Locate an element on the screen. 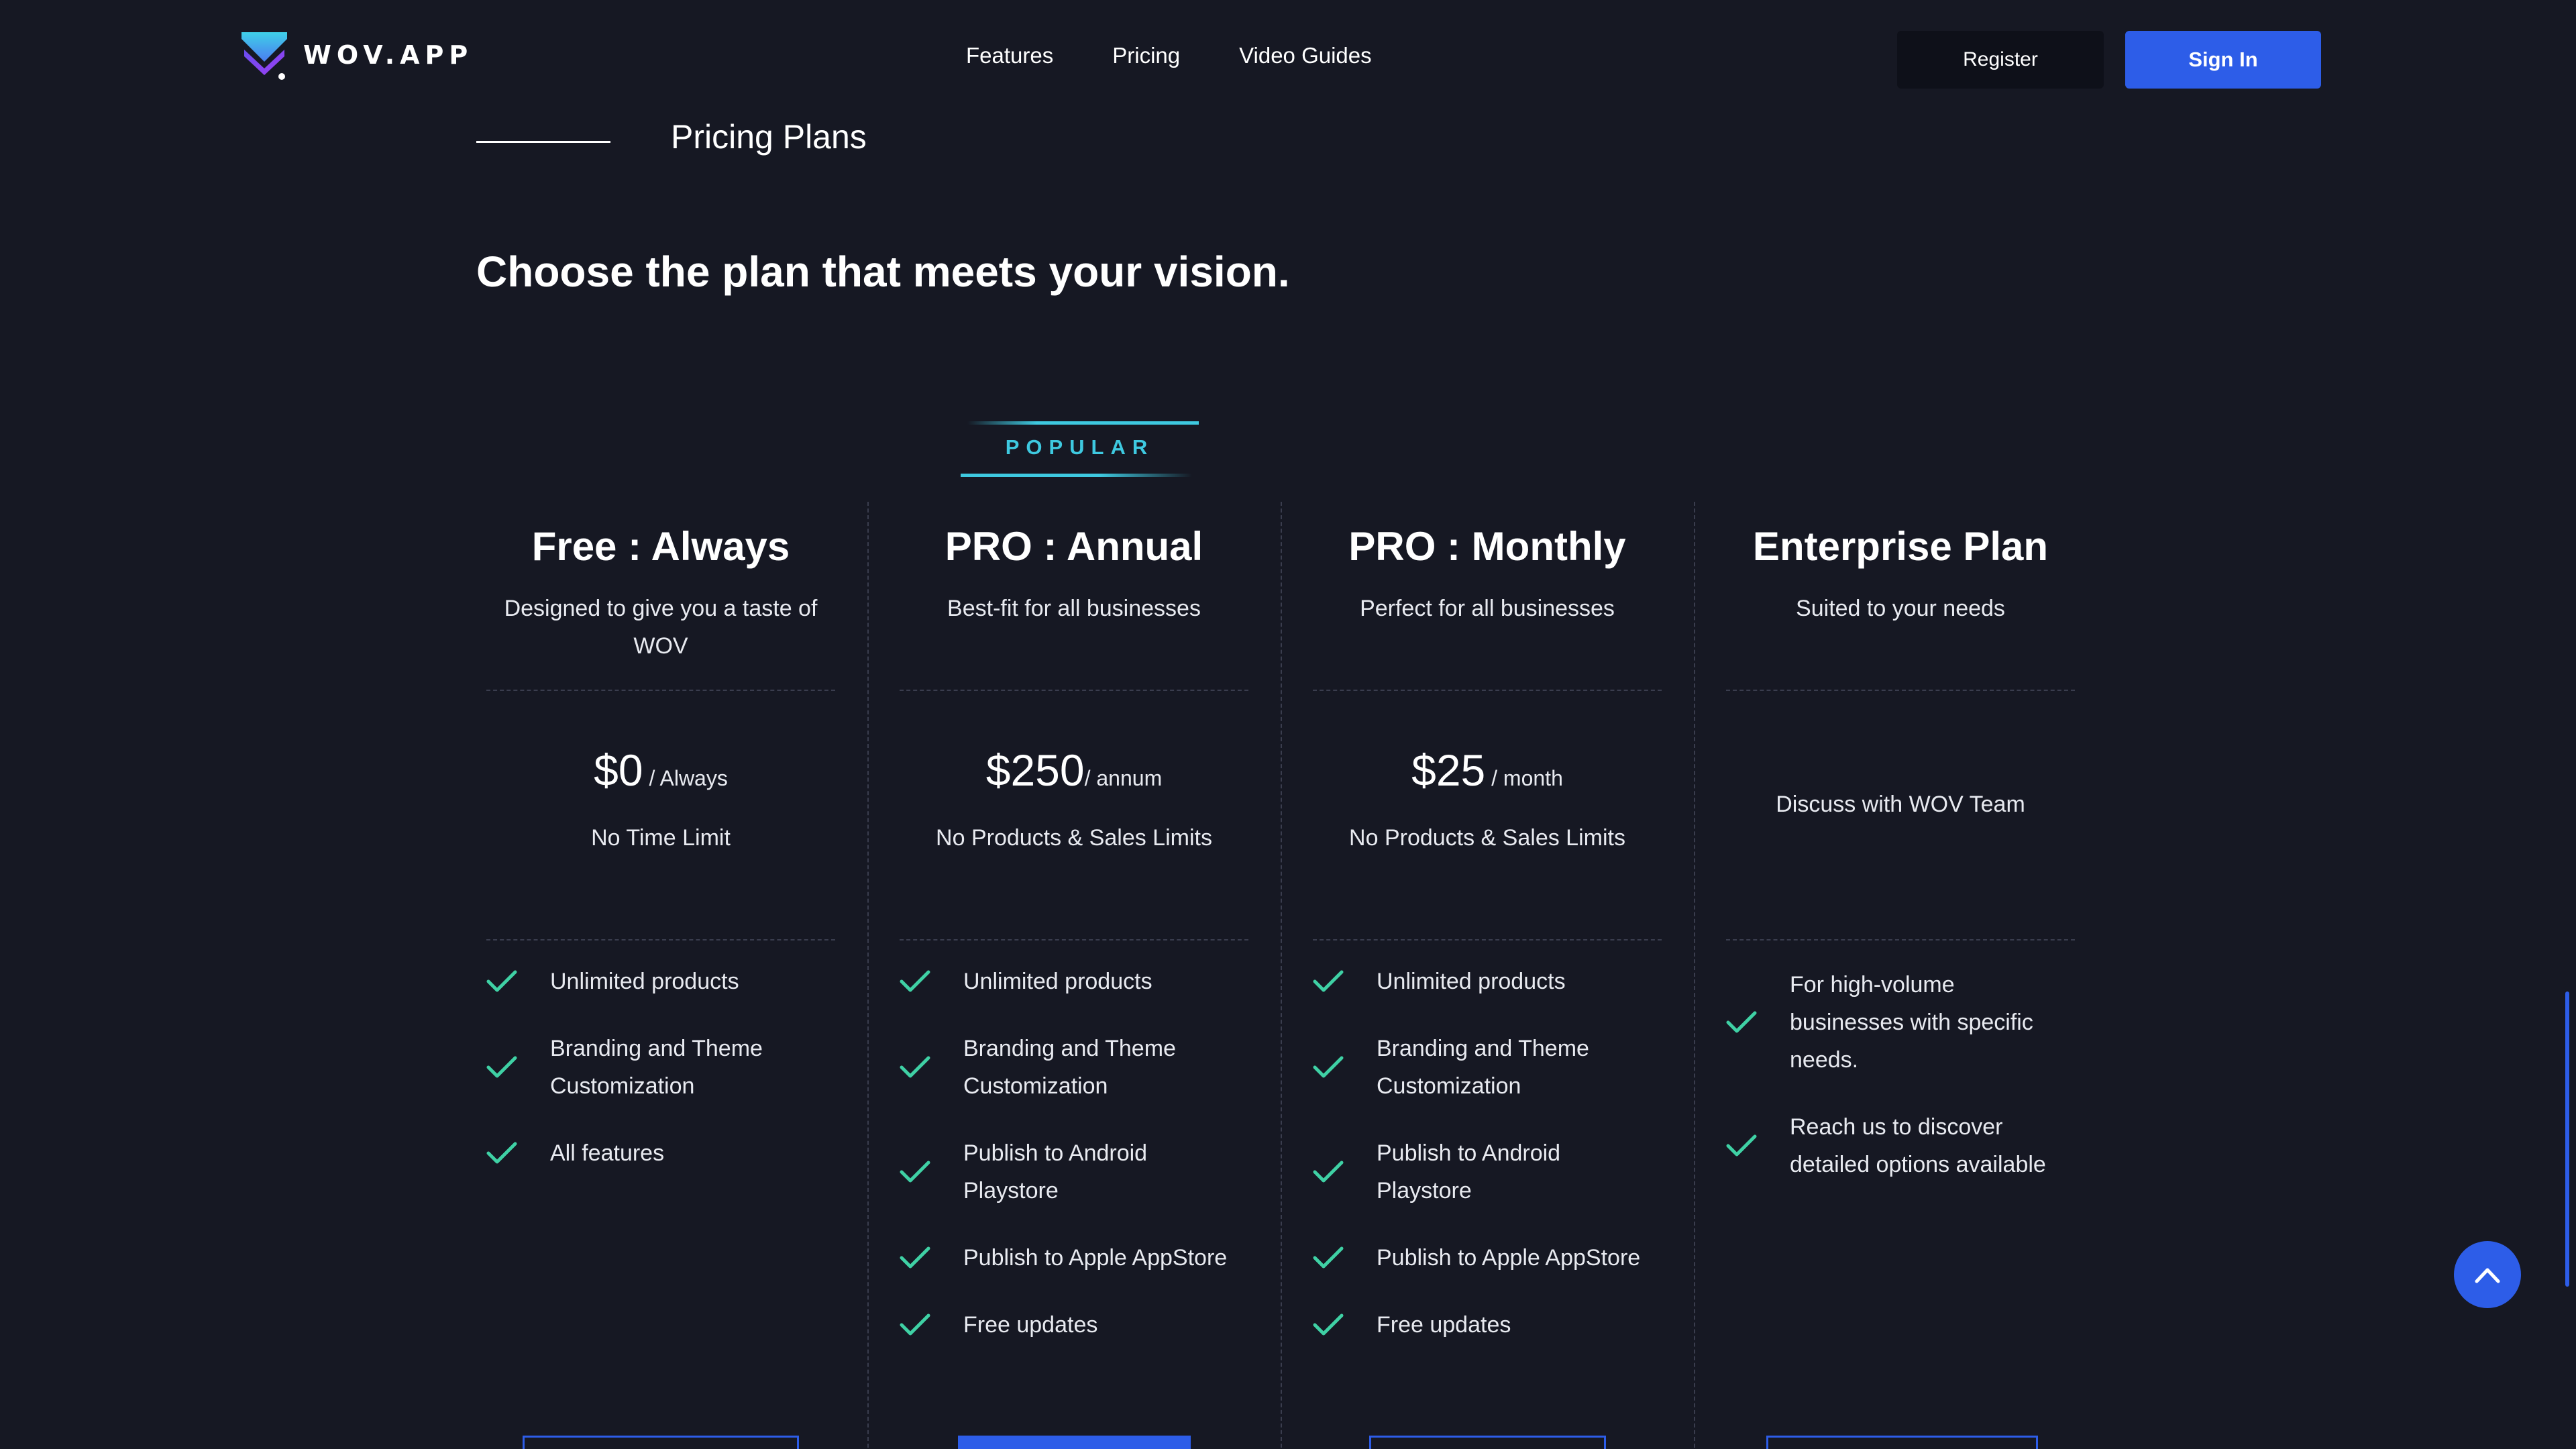  price-period: / month is located at coordinates (1524, 778).